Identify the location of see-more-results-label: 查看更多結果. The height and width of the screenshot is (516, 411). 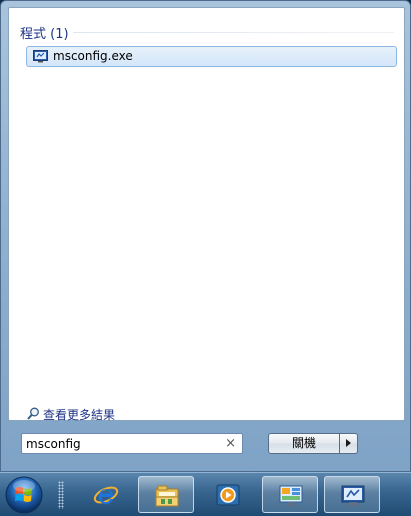
(79, 415).